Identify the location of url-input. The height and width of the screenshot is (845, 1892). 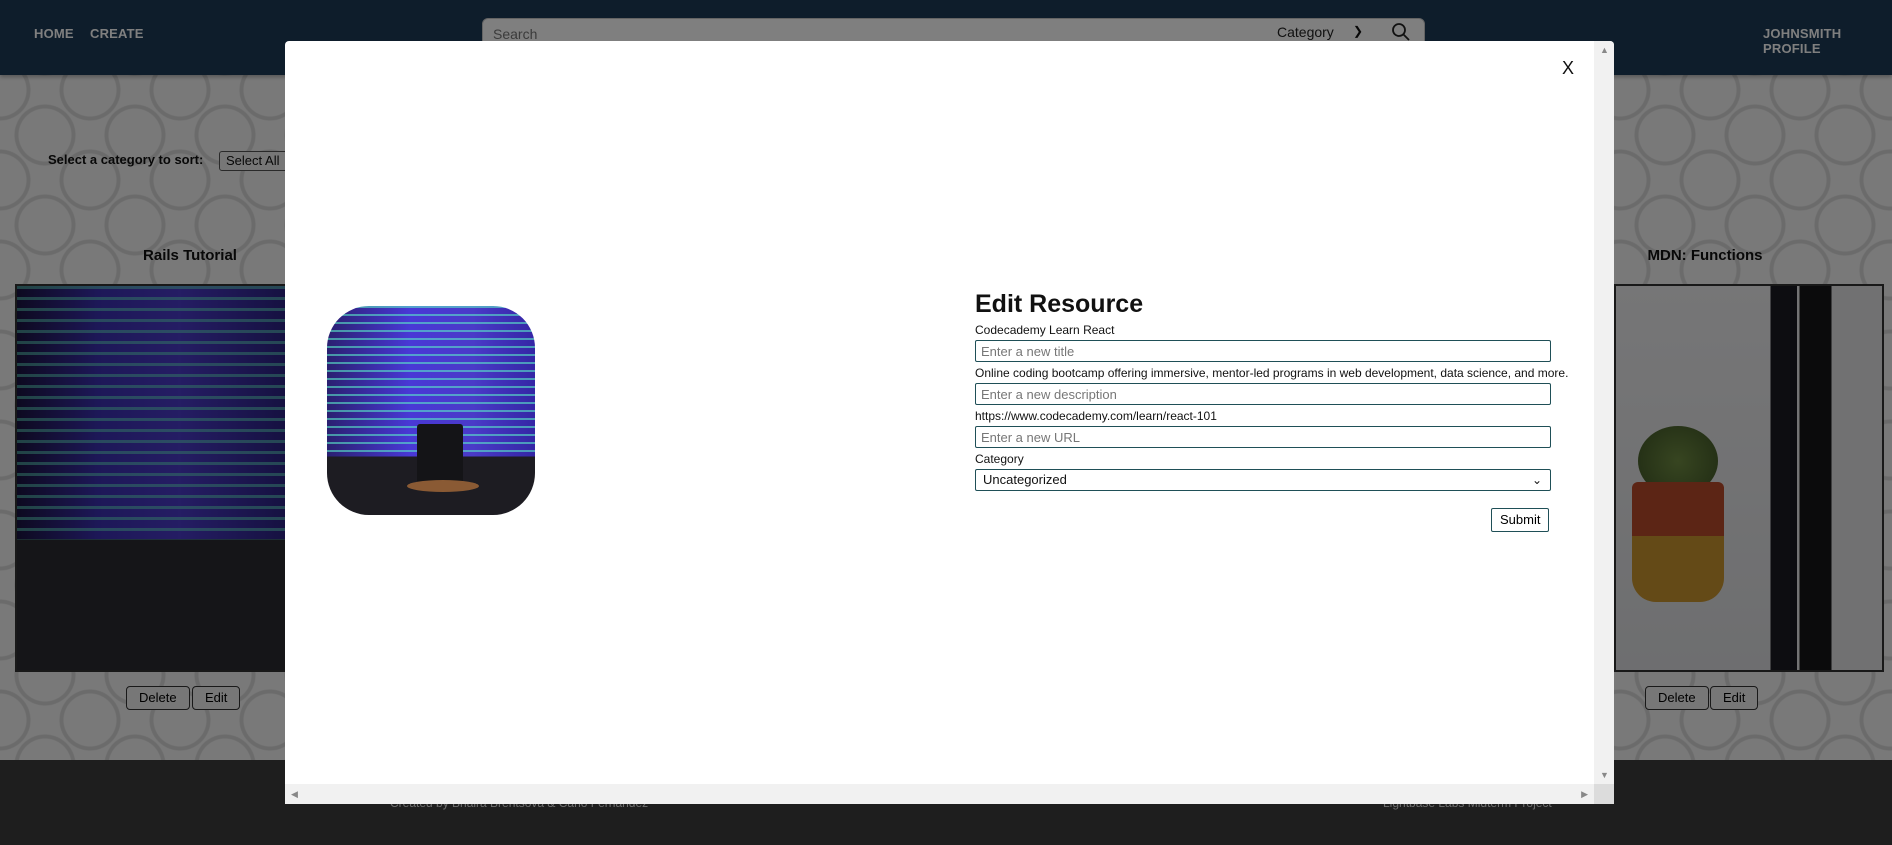
(1263, 437).